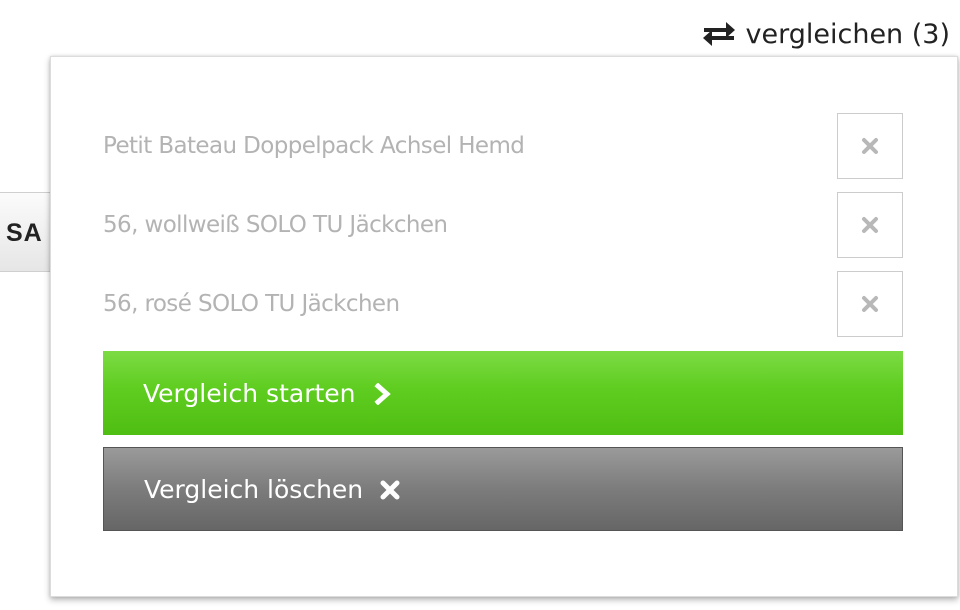  Describe the element at coordinates (251, 304) in the screenshot. I see `compare-item-name: 56, rosé SOLO TU Jäckchen` at that location.